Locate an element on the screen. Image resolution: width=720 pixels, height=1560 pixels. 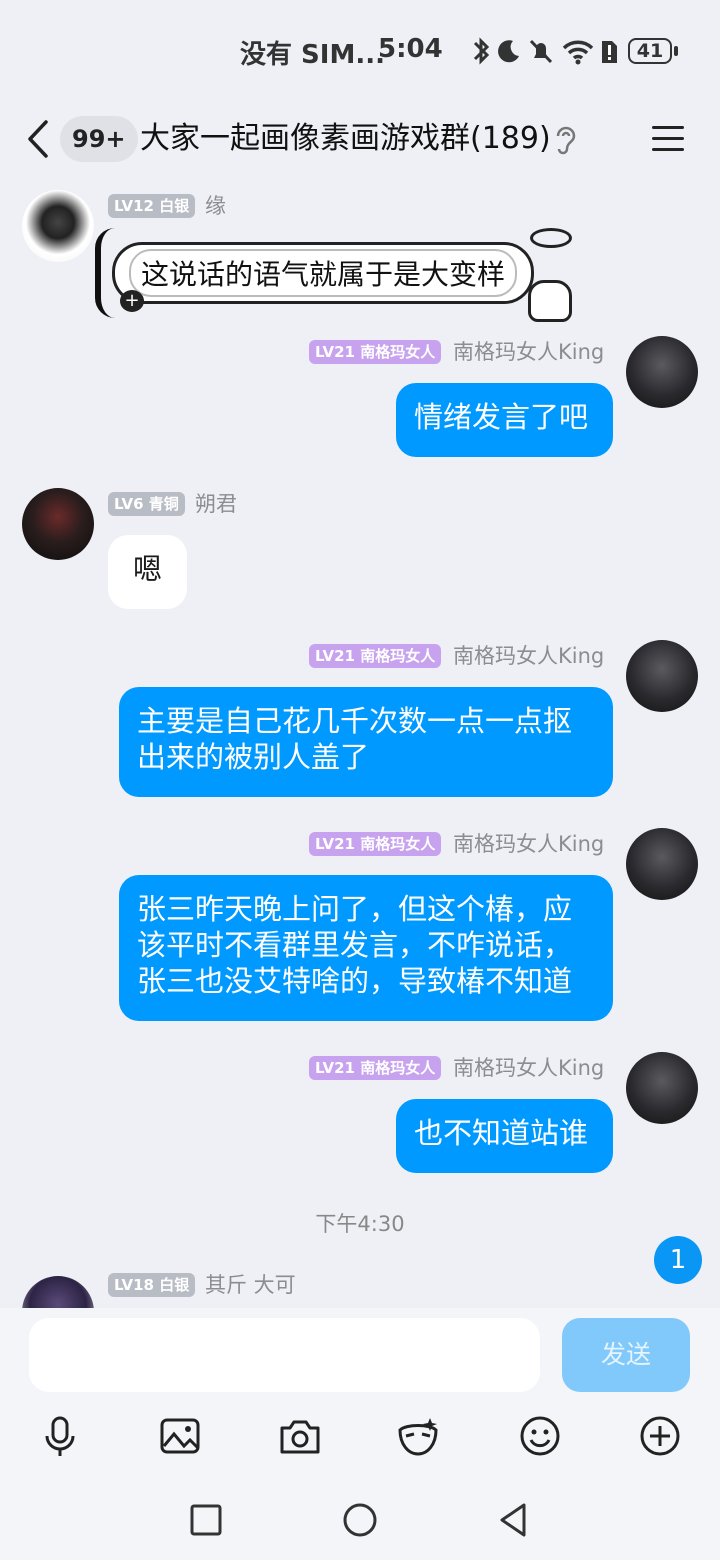
status-bar: 没有 SIM... 5:04 41 is located at coordinates (360, 52).